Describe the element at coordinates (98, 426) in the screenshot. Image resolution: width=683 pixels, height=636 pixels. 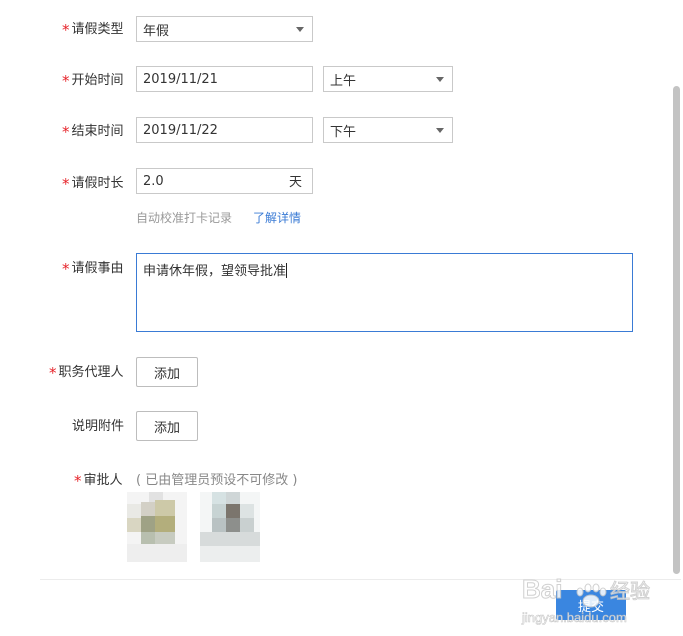
I see `attachment-label: 说明附件` at that location.